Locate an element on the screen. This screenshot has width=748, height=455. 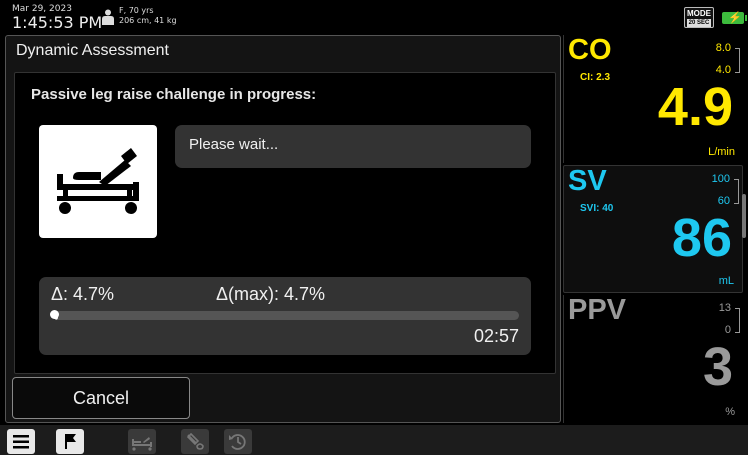
ci-value: CI: 2.3 is located at coordinates (595, 77).